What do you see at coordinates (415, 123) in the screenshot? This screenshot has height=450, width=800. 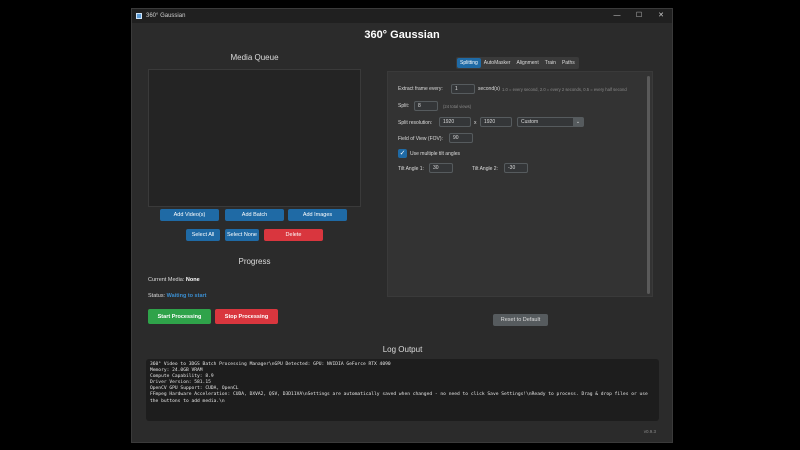 I see `split-resolution-label: Split resolution:` at bounding box center [415, 123].